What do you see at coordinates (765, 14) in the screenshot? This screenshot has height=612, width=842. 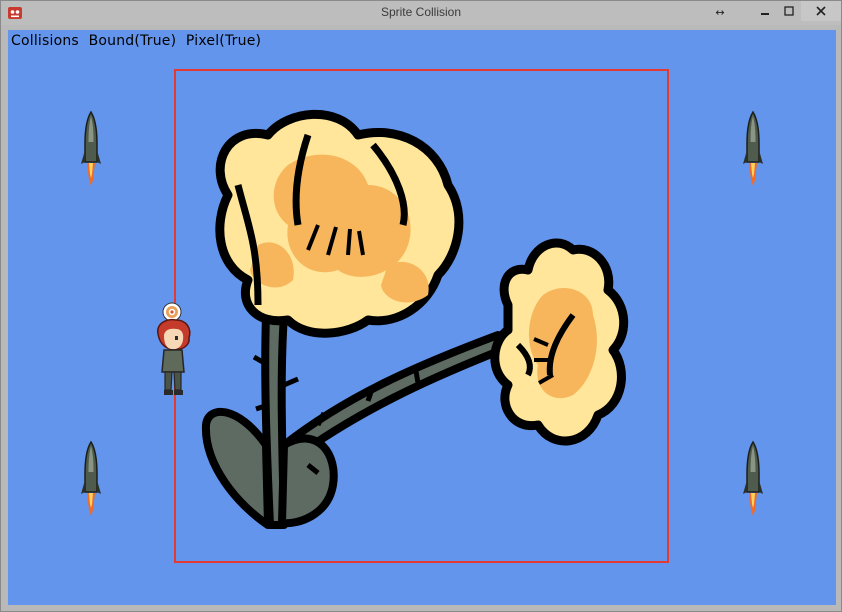 I see `minimize-icon` at bounding box center [765, 14].